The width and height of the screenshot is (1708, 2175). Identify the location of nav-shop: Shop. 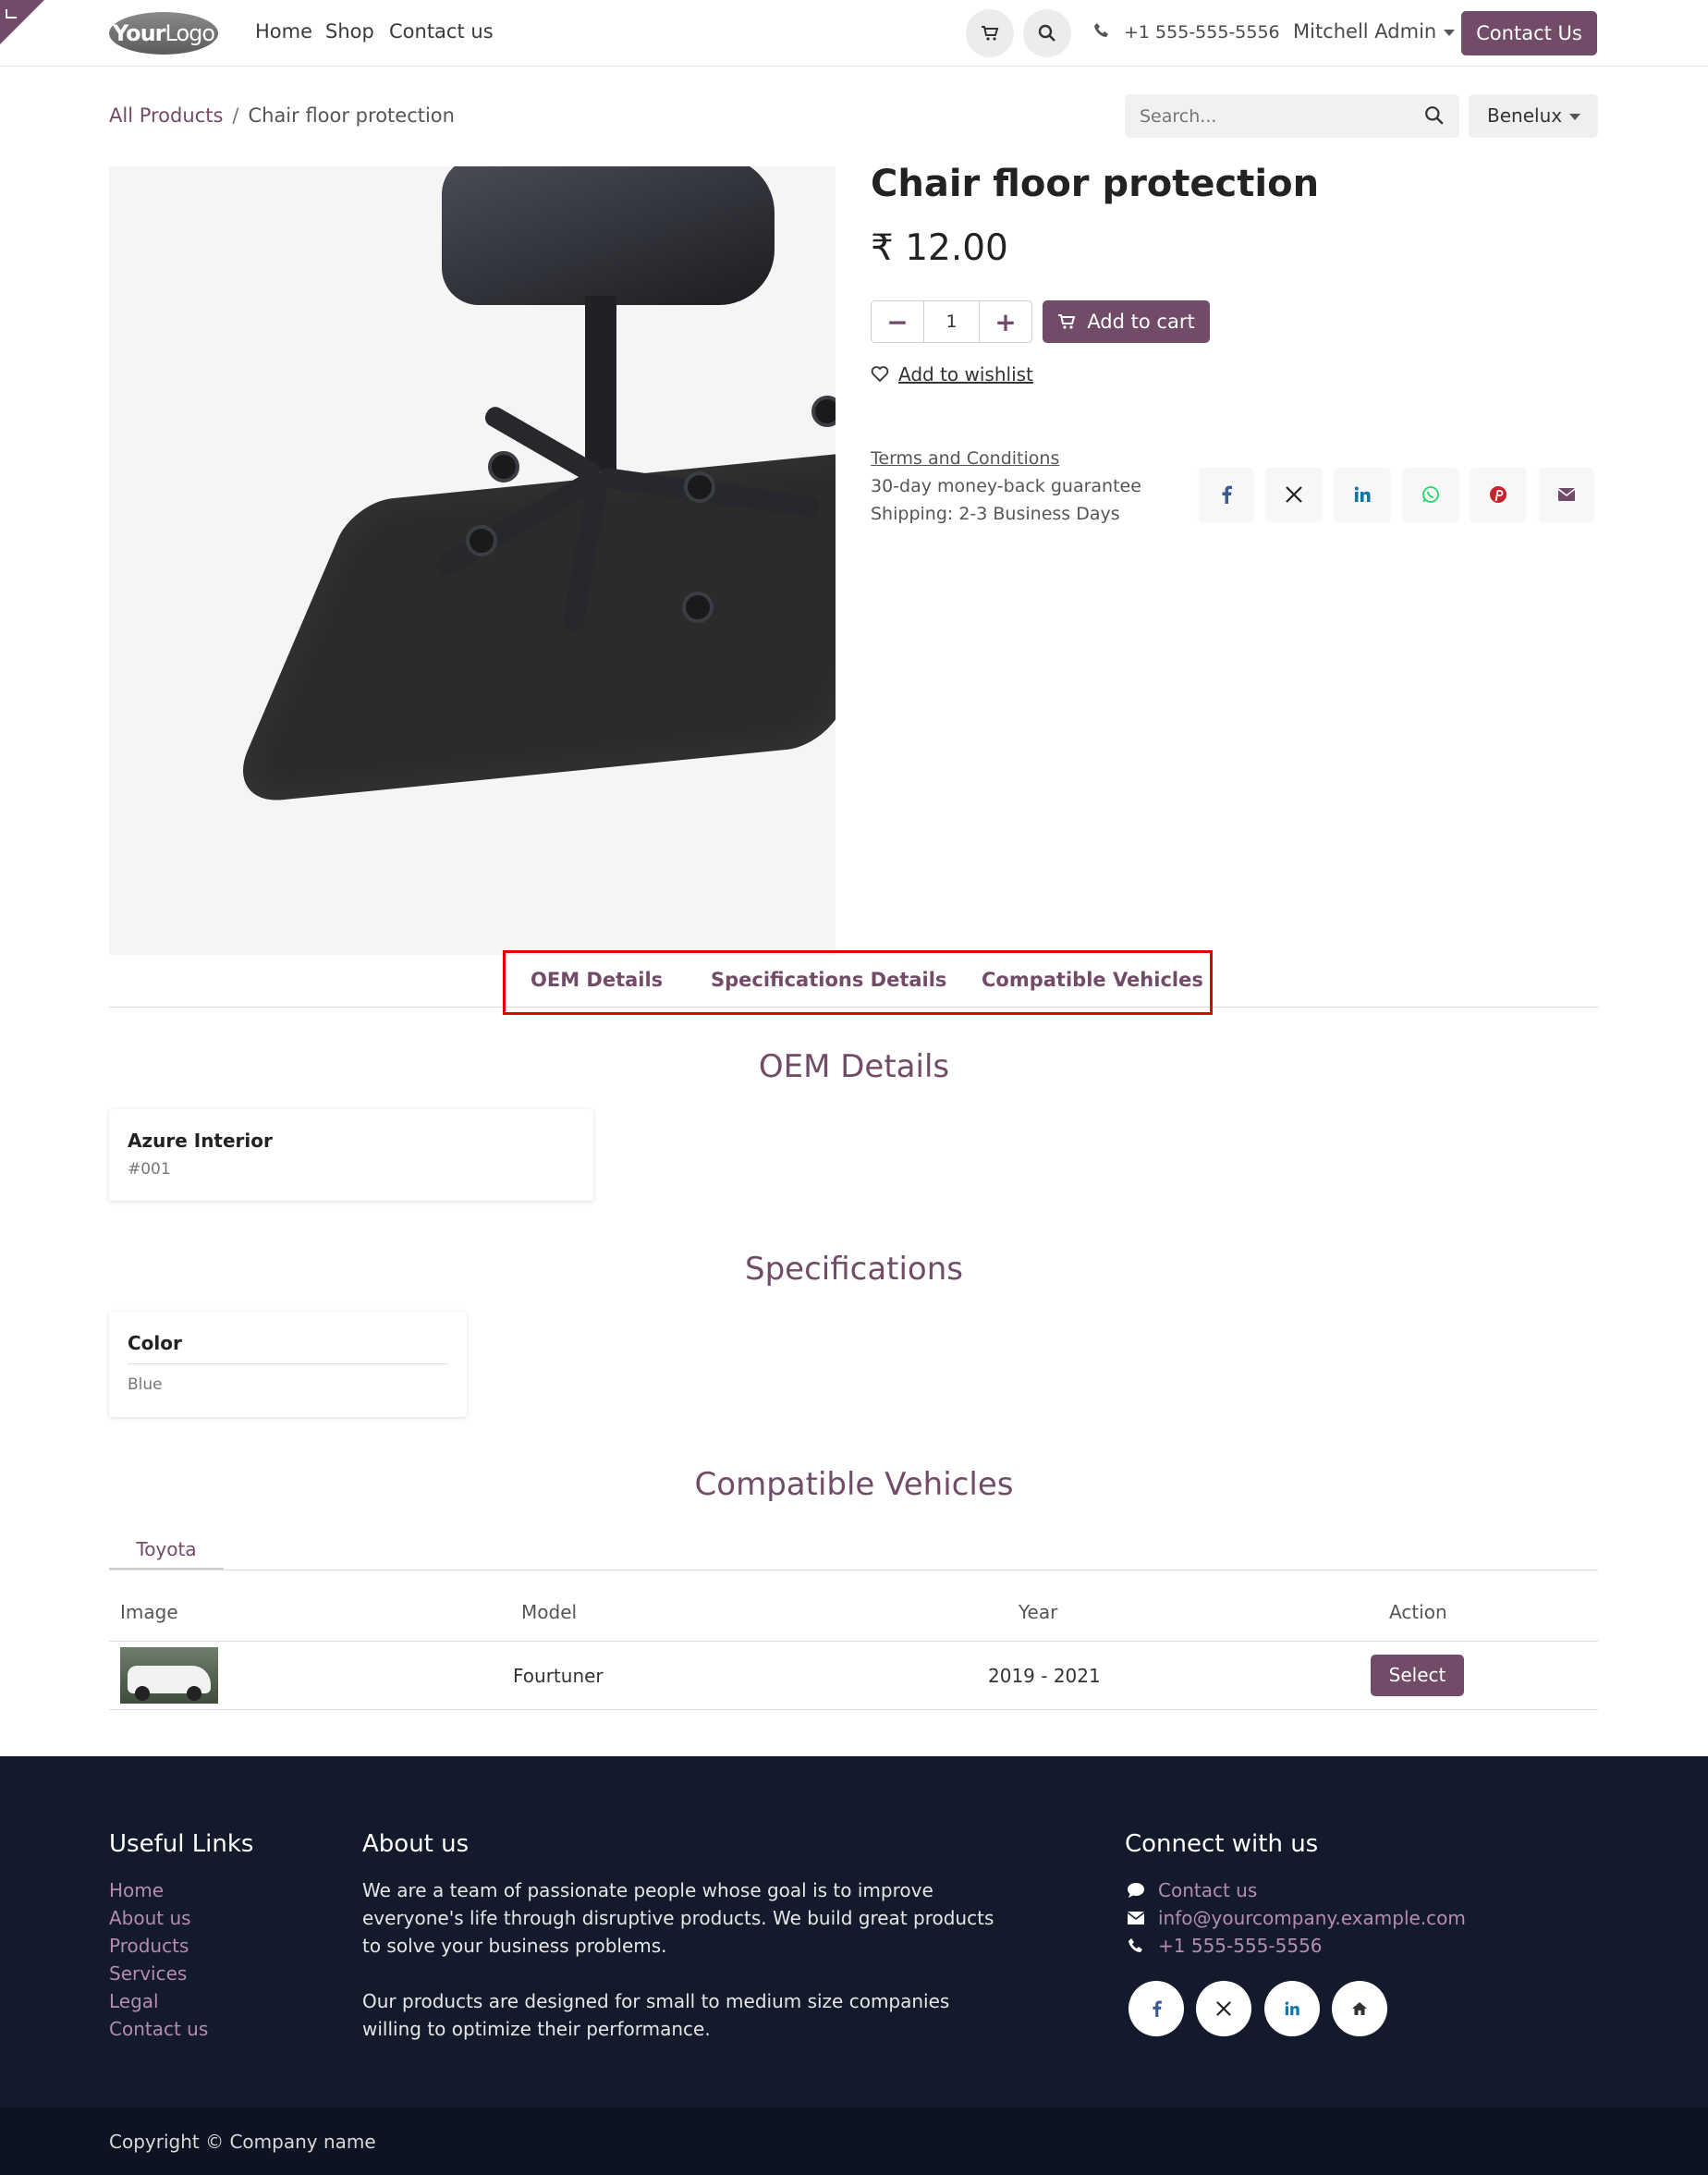
(349, 31).